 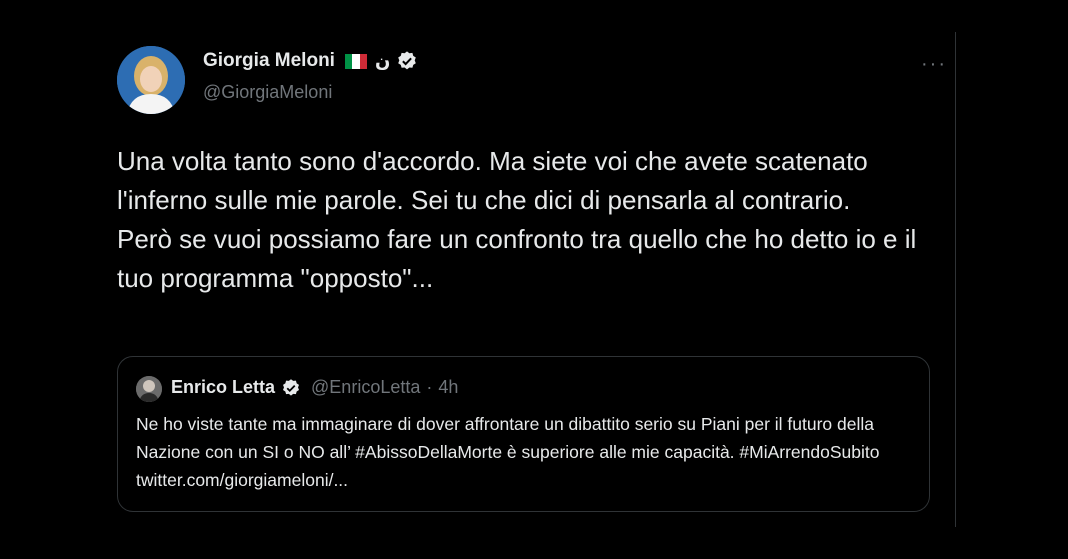 What do you see at coordinates (382, 60) in the screenshot?
I see `name-extra-glyph: ن` at bounding box center [382, 60].